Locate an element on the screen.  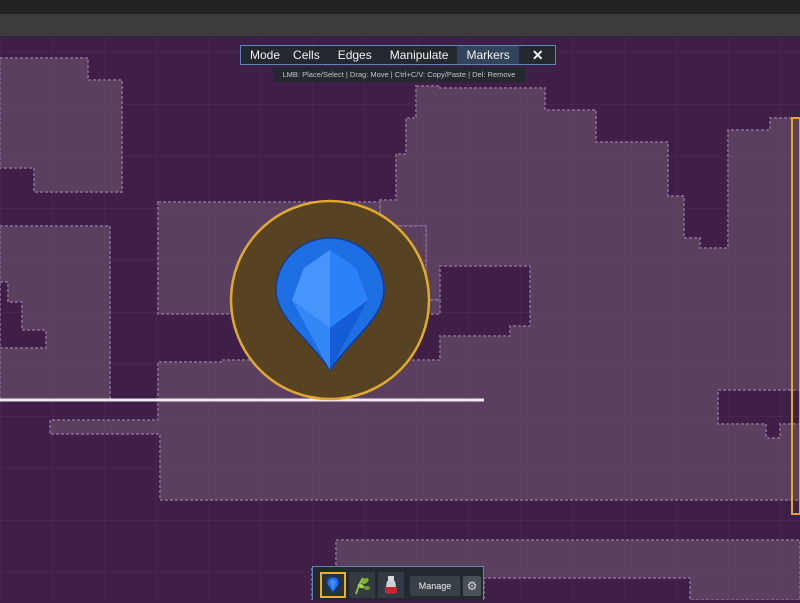
gear-icon: ⚙ is located at coordinates (472, 586).